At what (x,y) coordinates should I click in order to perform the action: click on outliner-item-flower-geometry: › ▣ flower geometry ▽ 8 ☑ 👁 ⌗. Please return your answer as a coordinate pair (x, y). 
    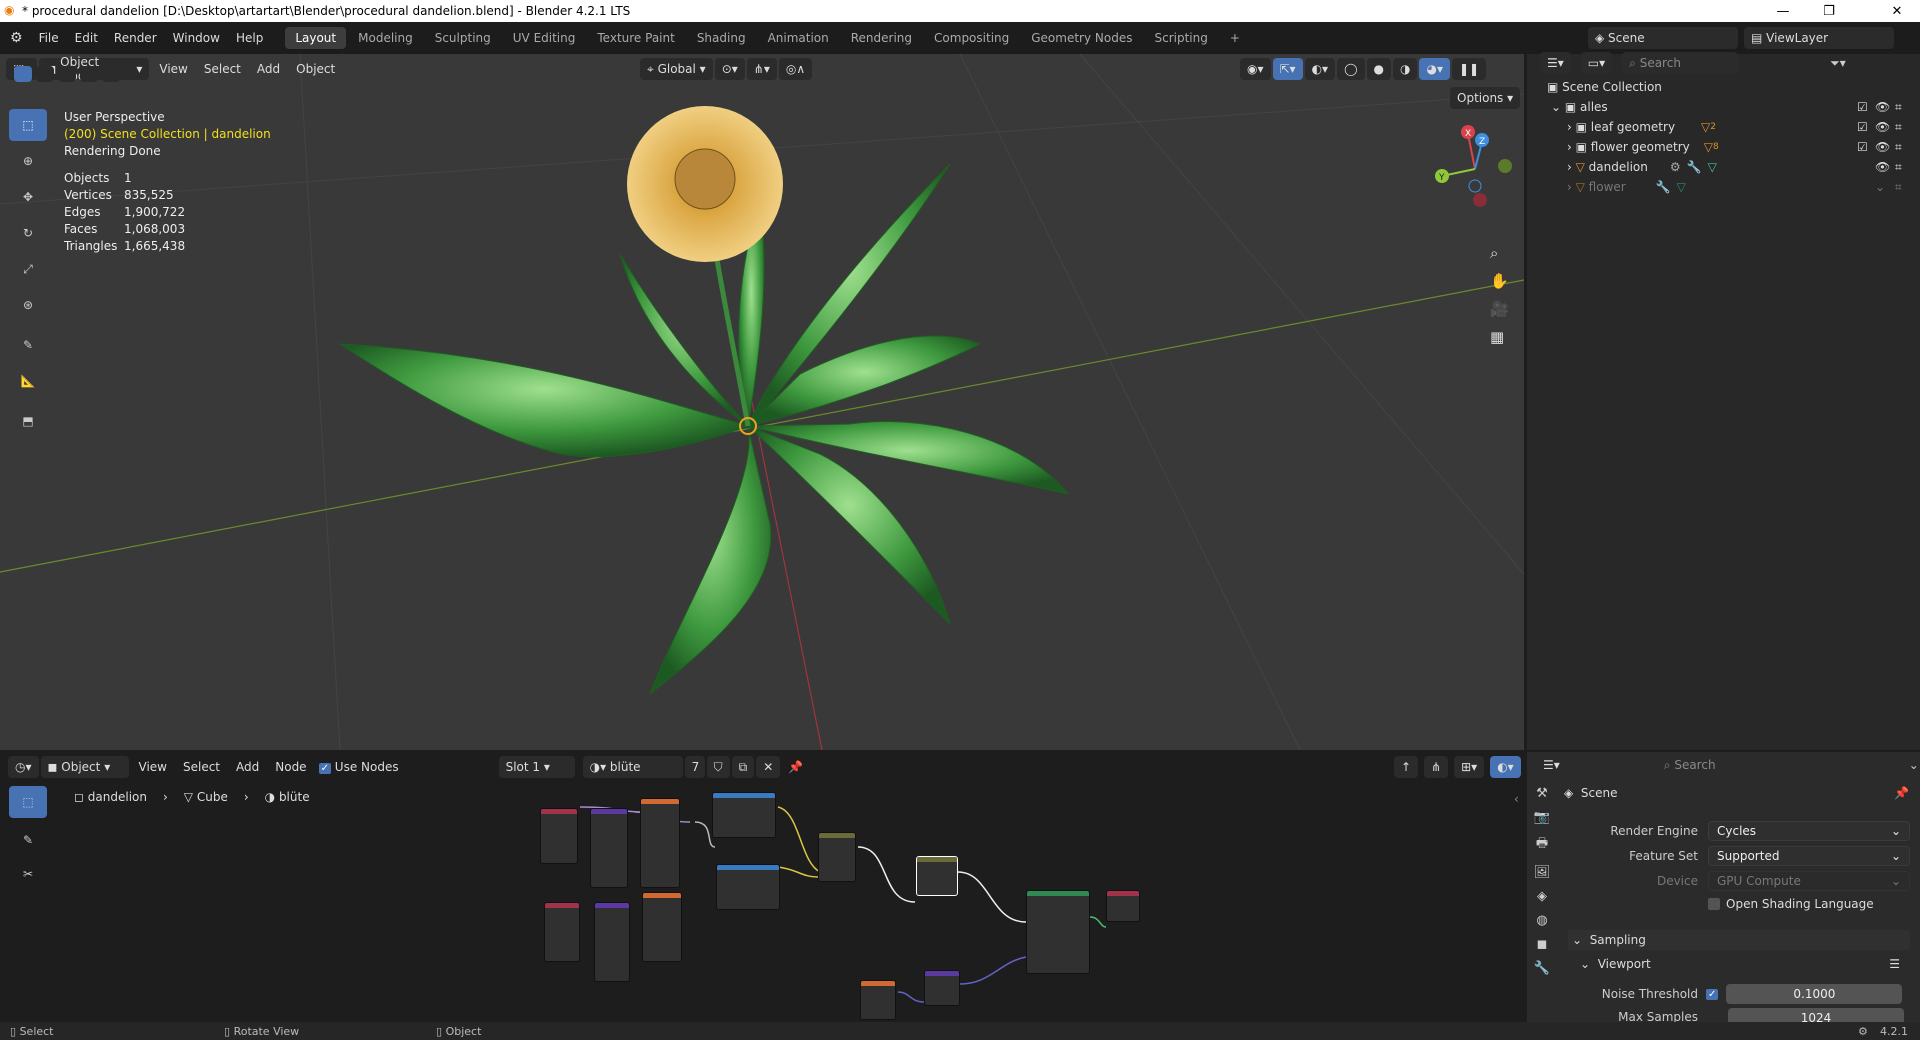
    Looking at the image, I should click on (1723, 147).